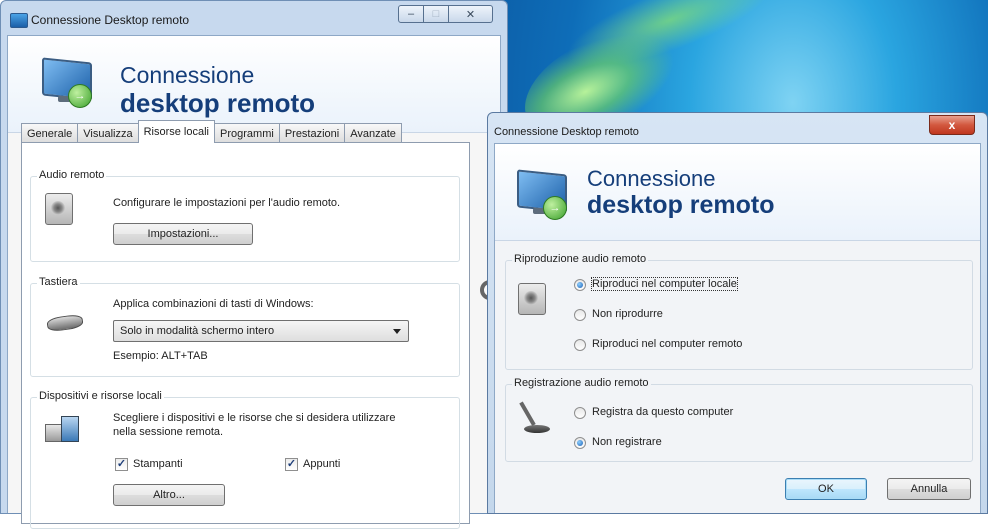  Describe the element at coordinates (411, 14) in the screenshot. I see `minimize-button: –` at that location.